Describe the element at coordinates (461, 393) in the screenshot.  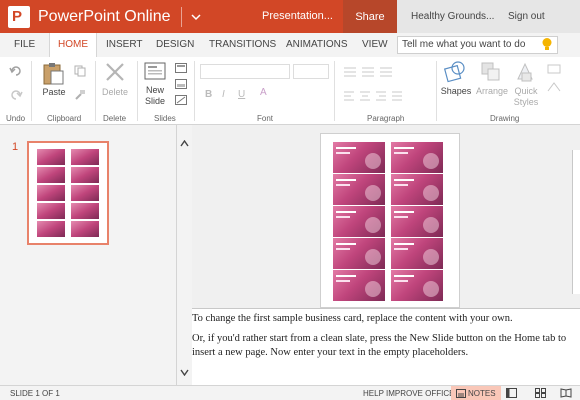
I see `notes-icon` at that location.